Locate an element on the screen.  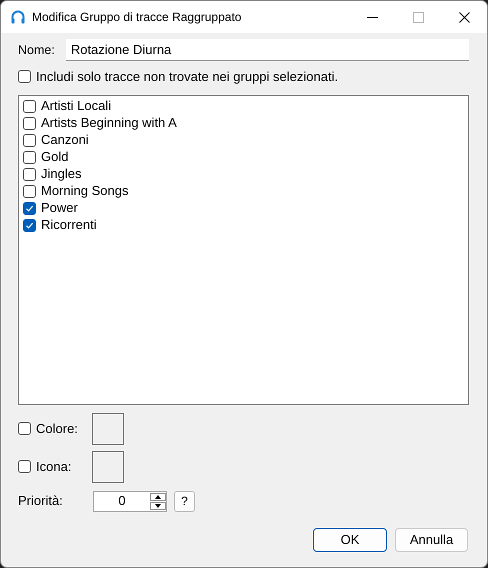
option-label: Icona: is located at coordinates (54, 467).